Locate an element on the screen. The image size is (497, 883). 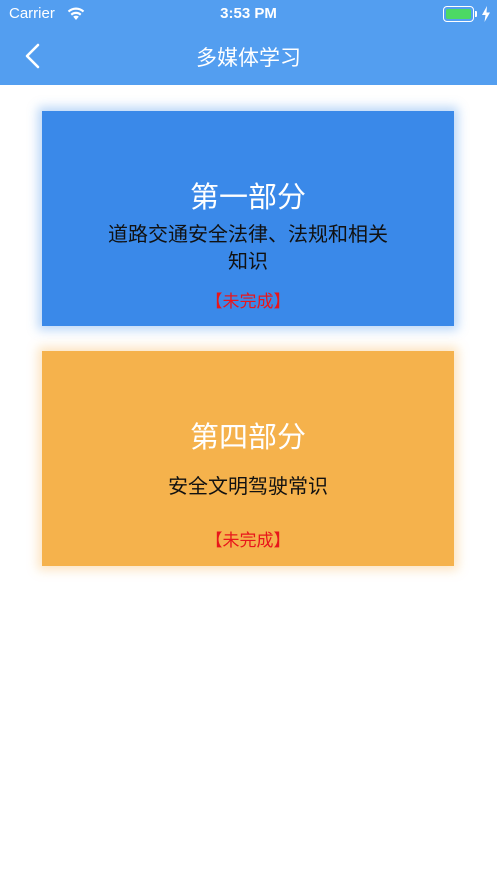
status-bar: Carrier 3:53 PM is located at coordinates (248, 14).